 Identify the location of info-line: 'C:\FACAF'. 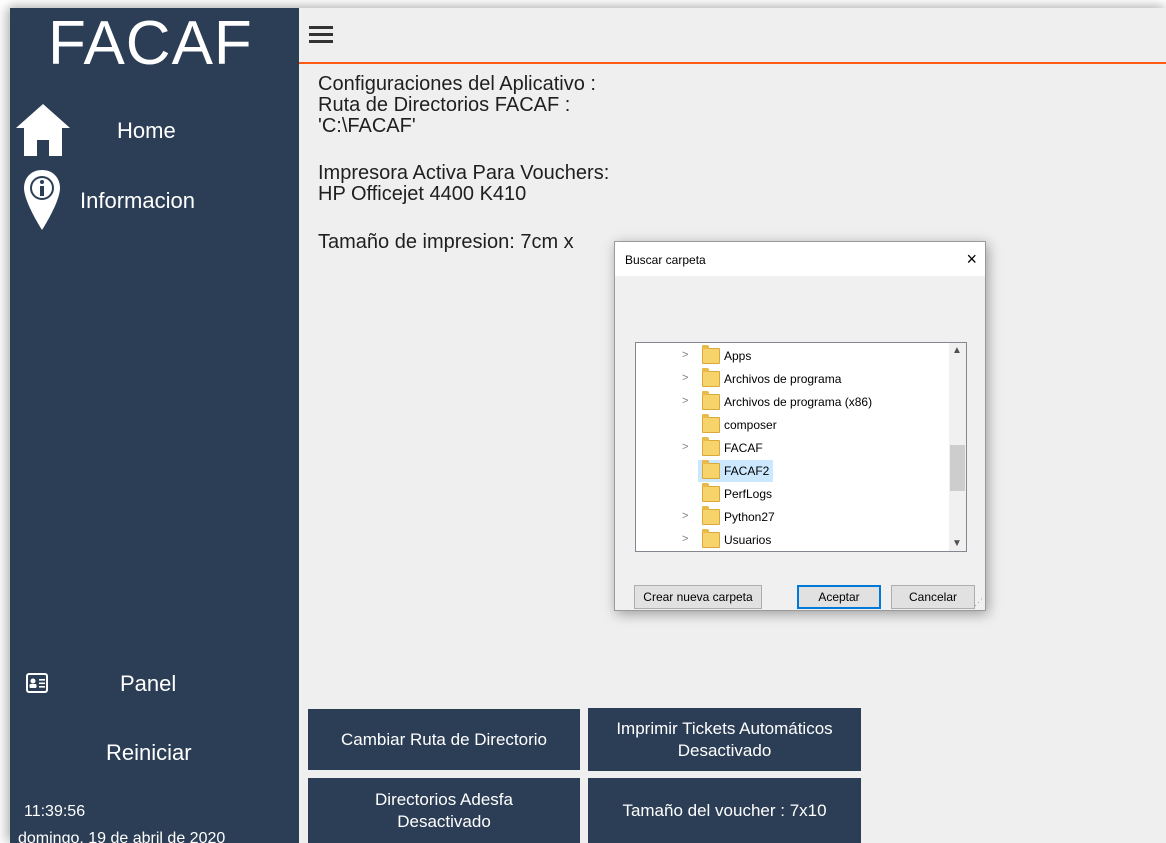
(367, 126).